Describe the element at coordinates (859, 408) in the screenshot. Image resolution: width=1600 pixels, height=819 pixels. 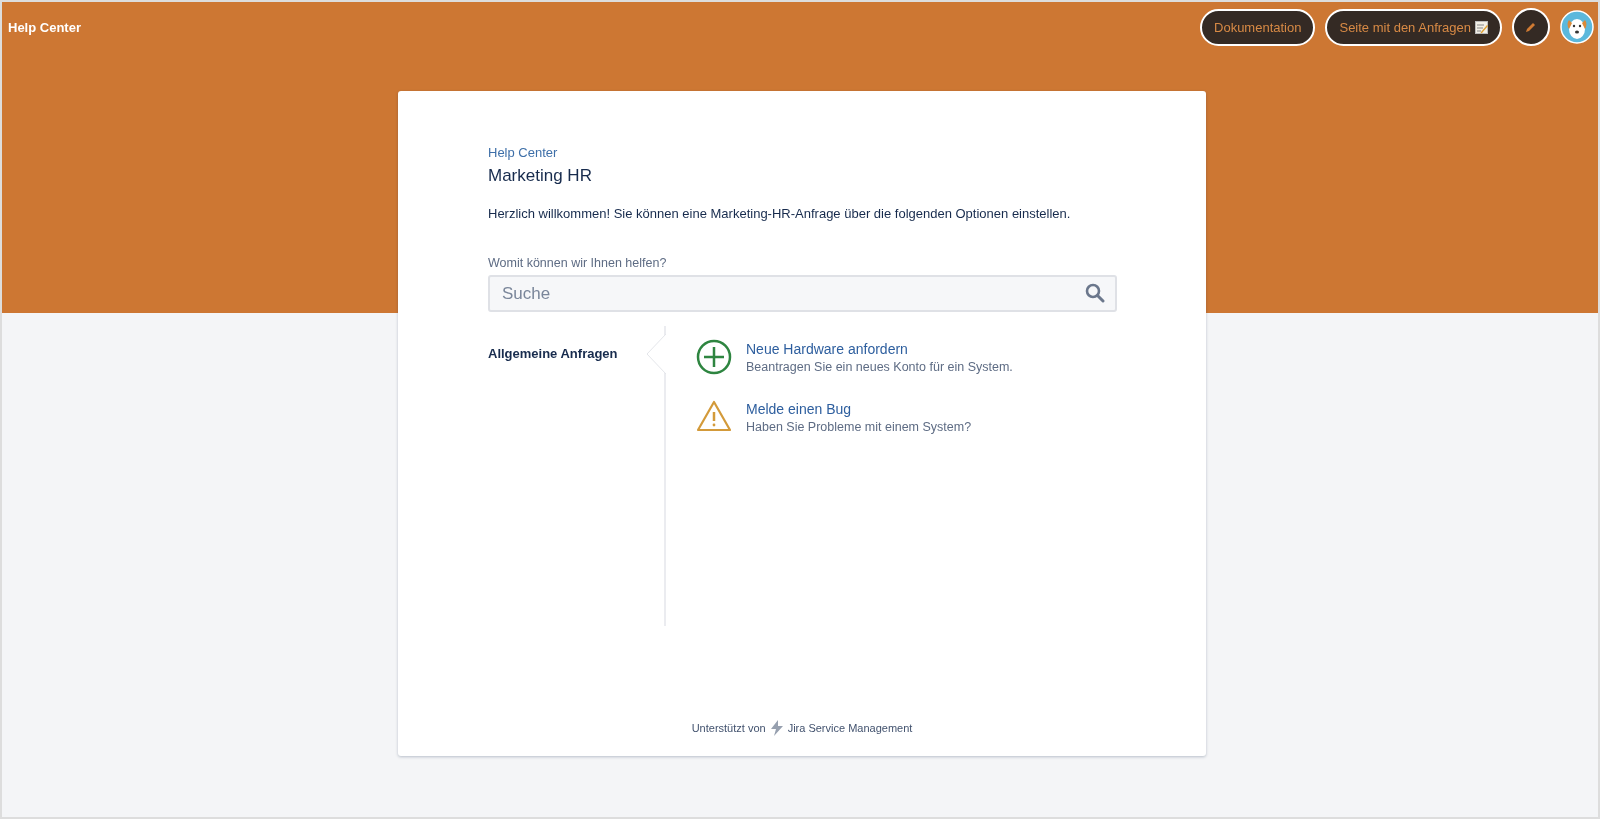
I see `request-type-link: Melde einen Bug` at that location.